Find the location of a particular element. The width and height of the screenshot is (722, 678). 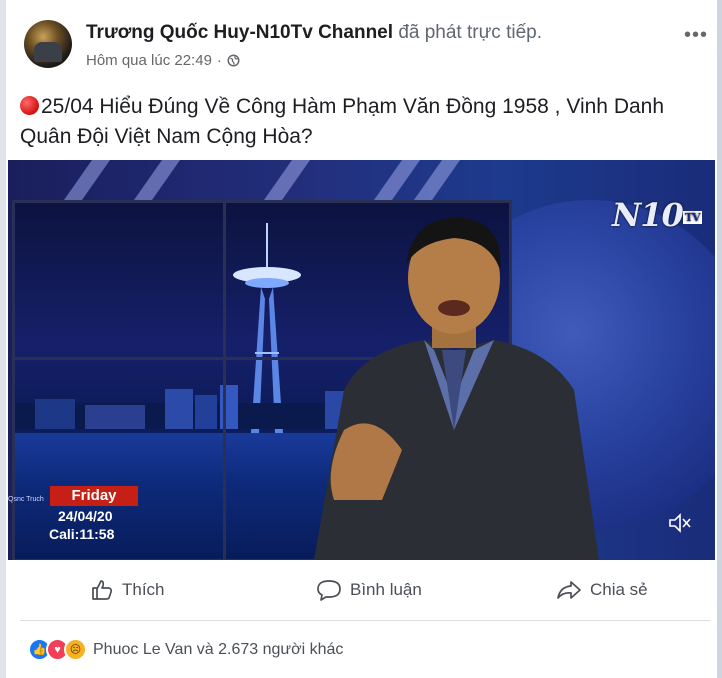

comment-button: Bình luận is located at coordinates (369, 590).